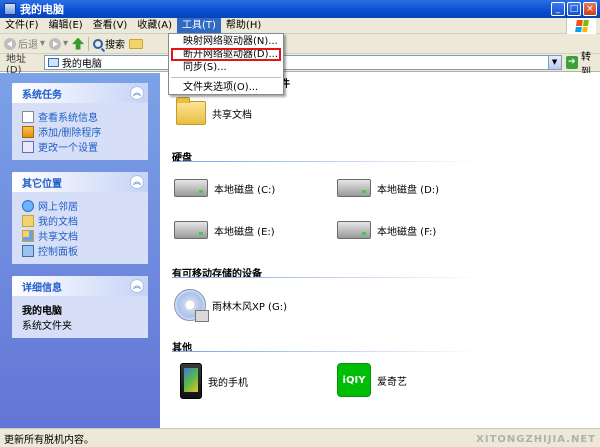  I want to click on system-tasks-title: 系统任务, so click(42, 95).